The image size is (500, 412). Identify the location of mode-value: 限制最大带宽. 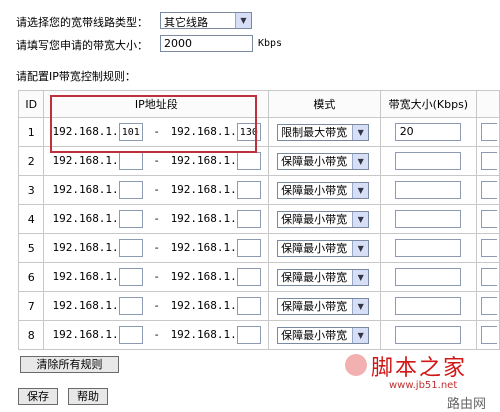
(314, 132).